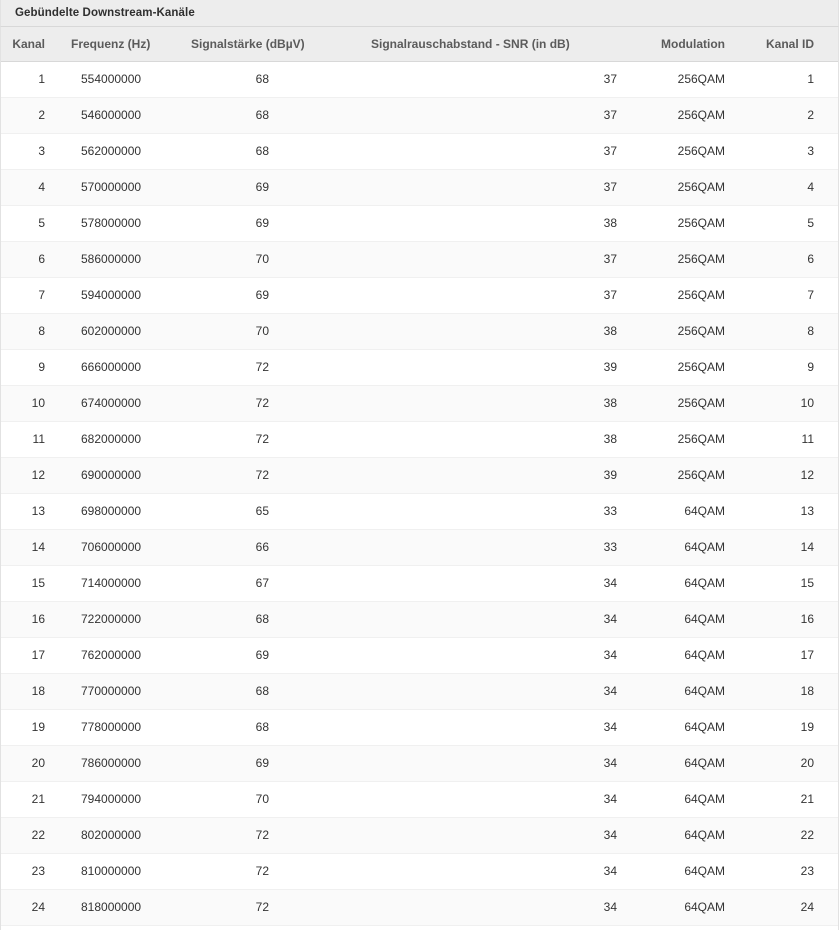  I want to click on table-row: 14 706000000 66 33 64QAM 14, so click(419, 547).